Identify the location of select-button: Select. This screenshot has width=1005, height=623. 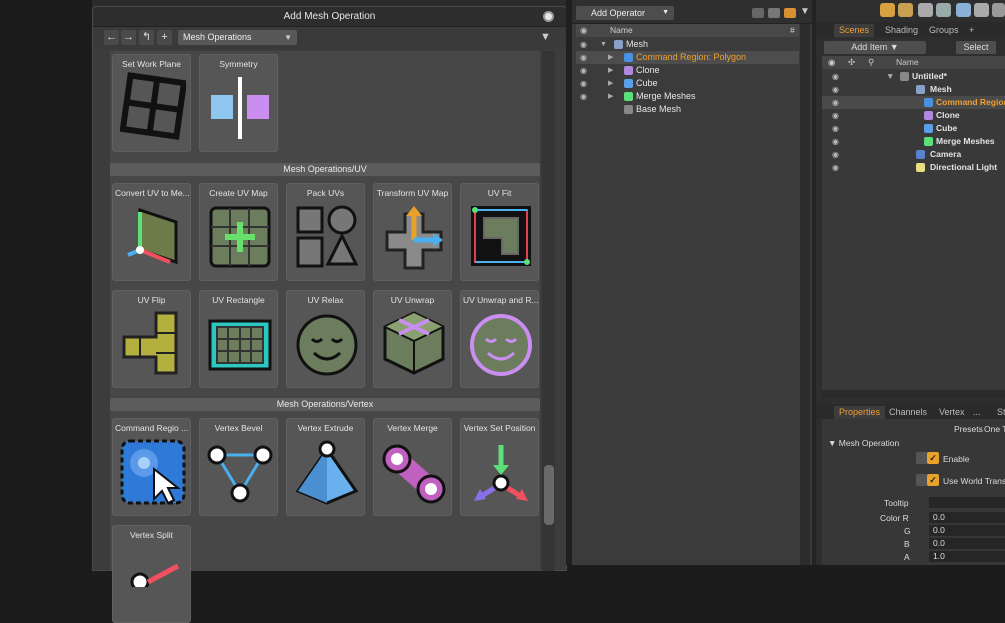
(976, 47).